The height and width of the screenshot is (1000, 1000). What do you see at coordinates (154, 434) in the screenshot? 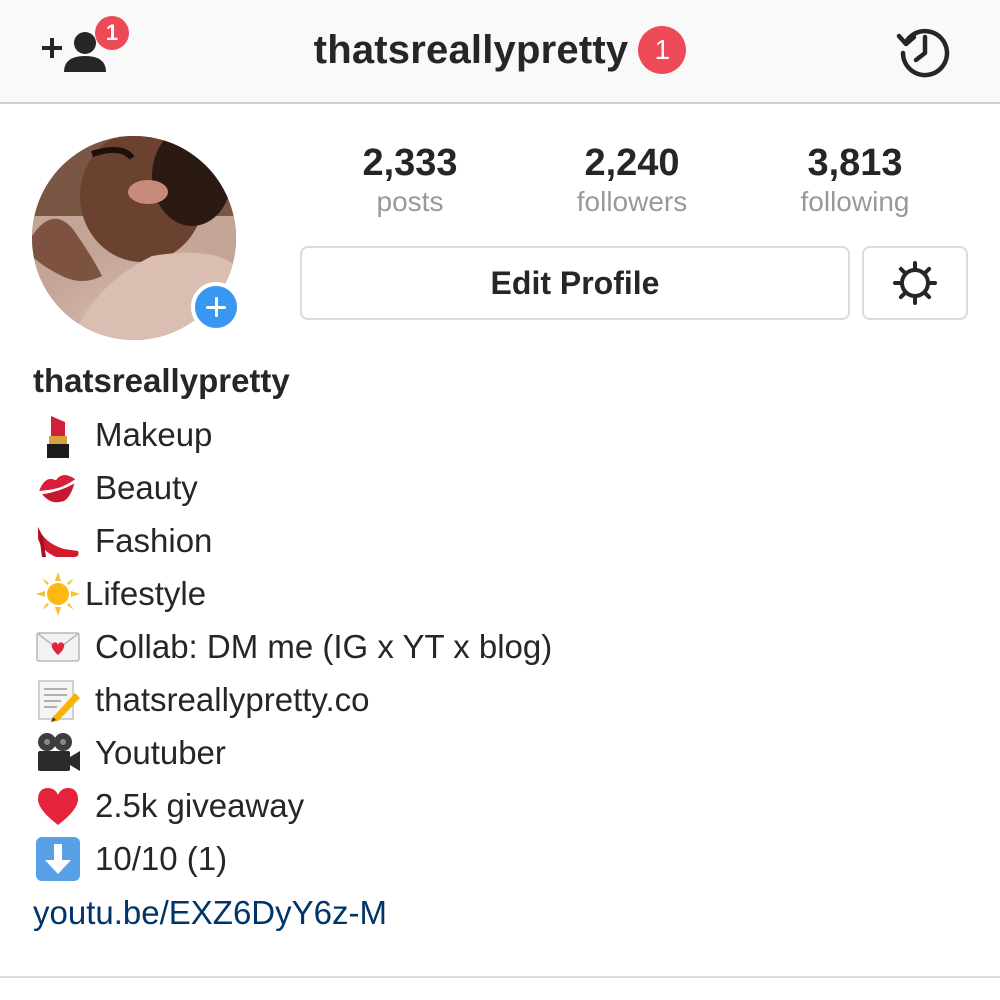
I see `bio-line-text: Makeup` at bounding box center [154, 434].